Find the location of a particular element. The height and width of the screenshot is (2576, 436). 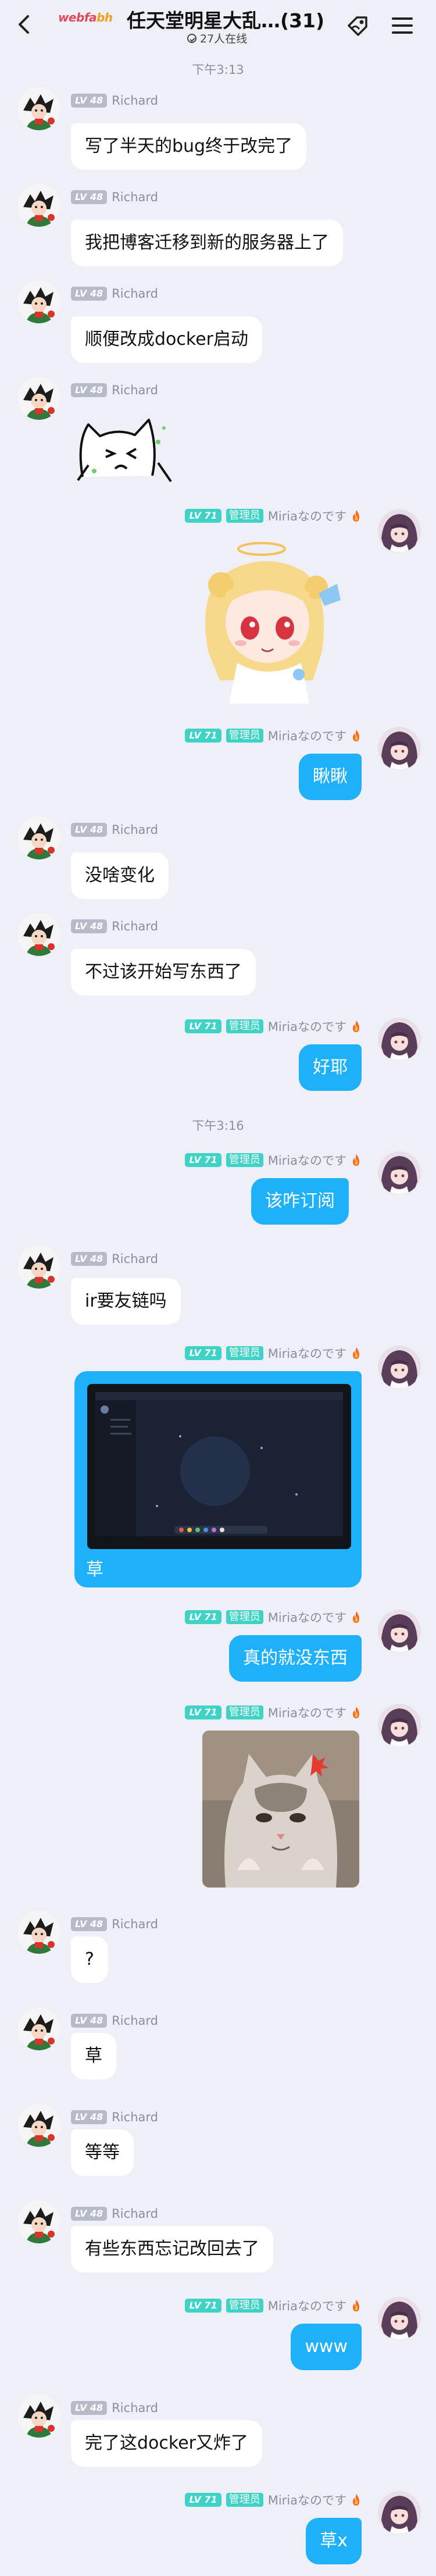

message-bubble: 真的就没东西 is located at coordinates (296, 1659).